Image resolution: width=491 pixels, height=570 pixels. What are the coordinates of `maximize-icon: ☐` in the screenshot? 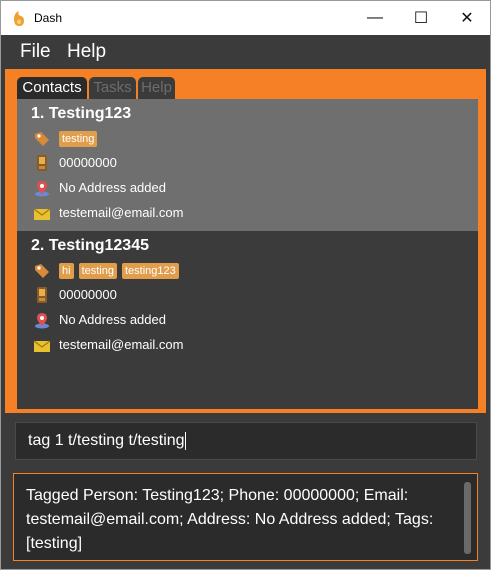 It's located at (421, 18).